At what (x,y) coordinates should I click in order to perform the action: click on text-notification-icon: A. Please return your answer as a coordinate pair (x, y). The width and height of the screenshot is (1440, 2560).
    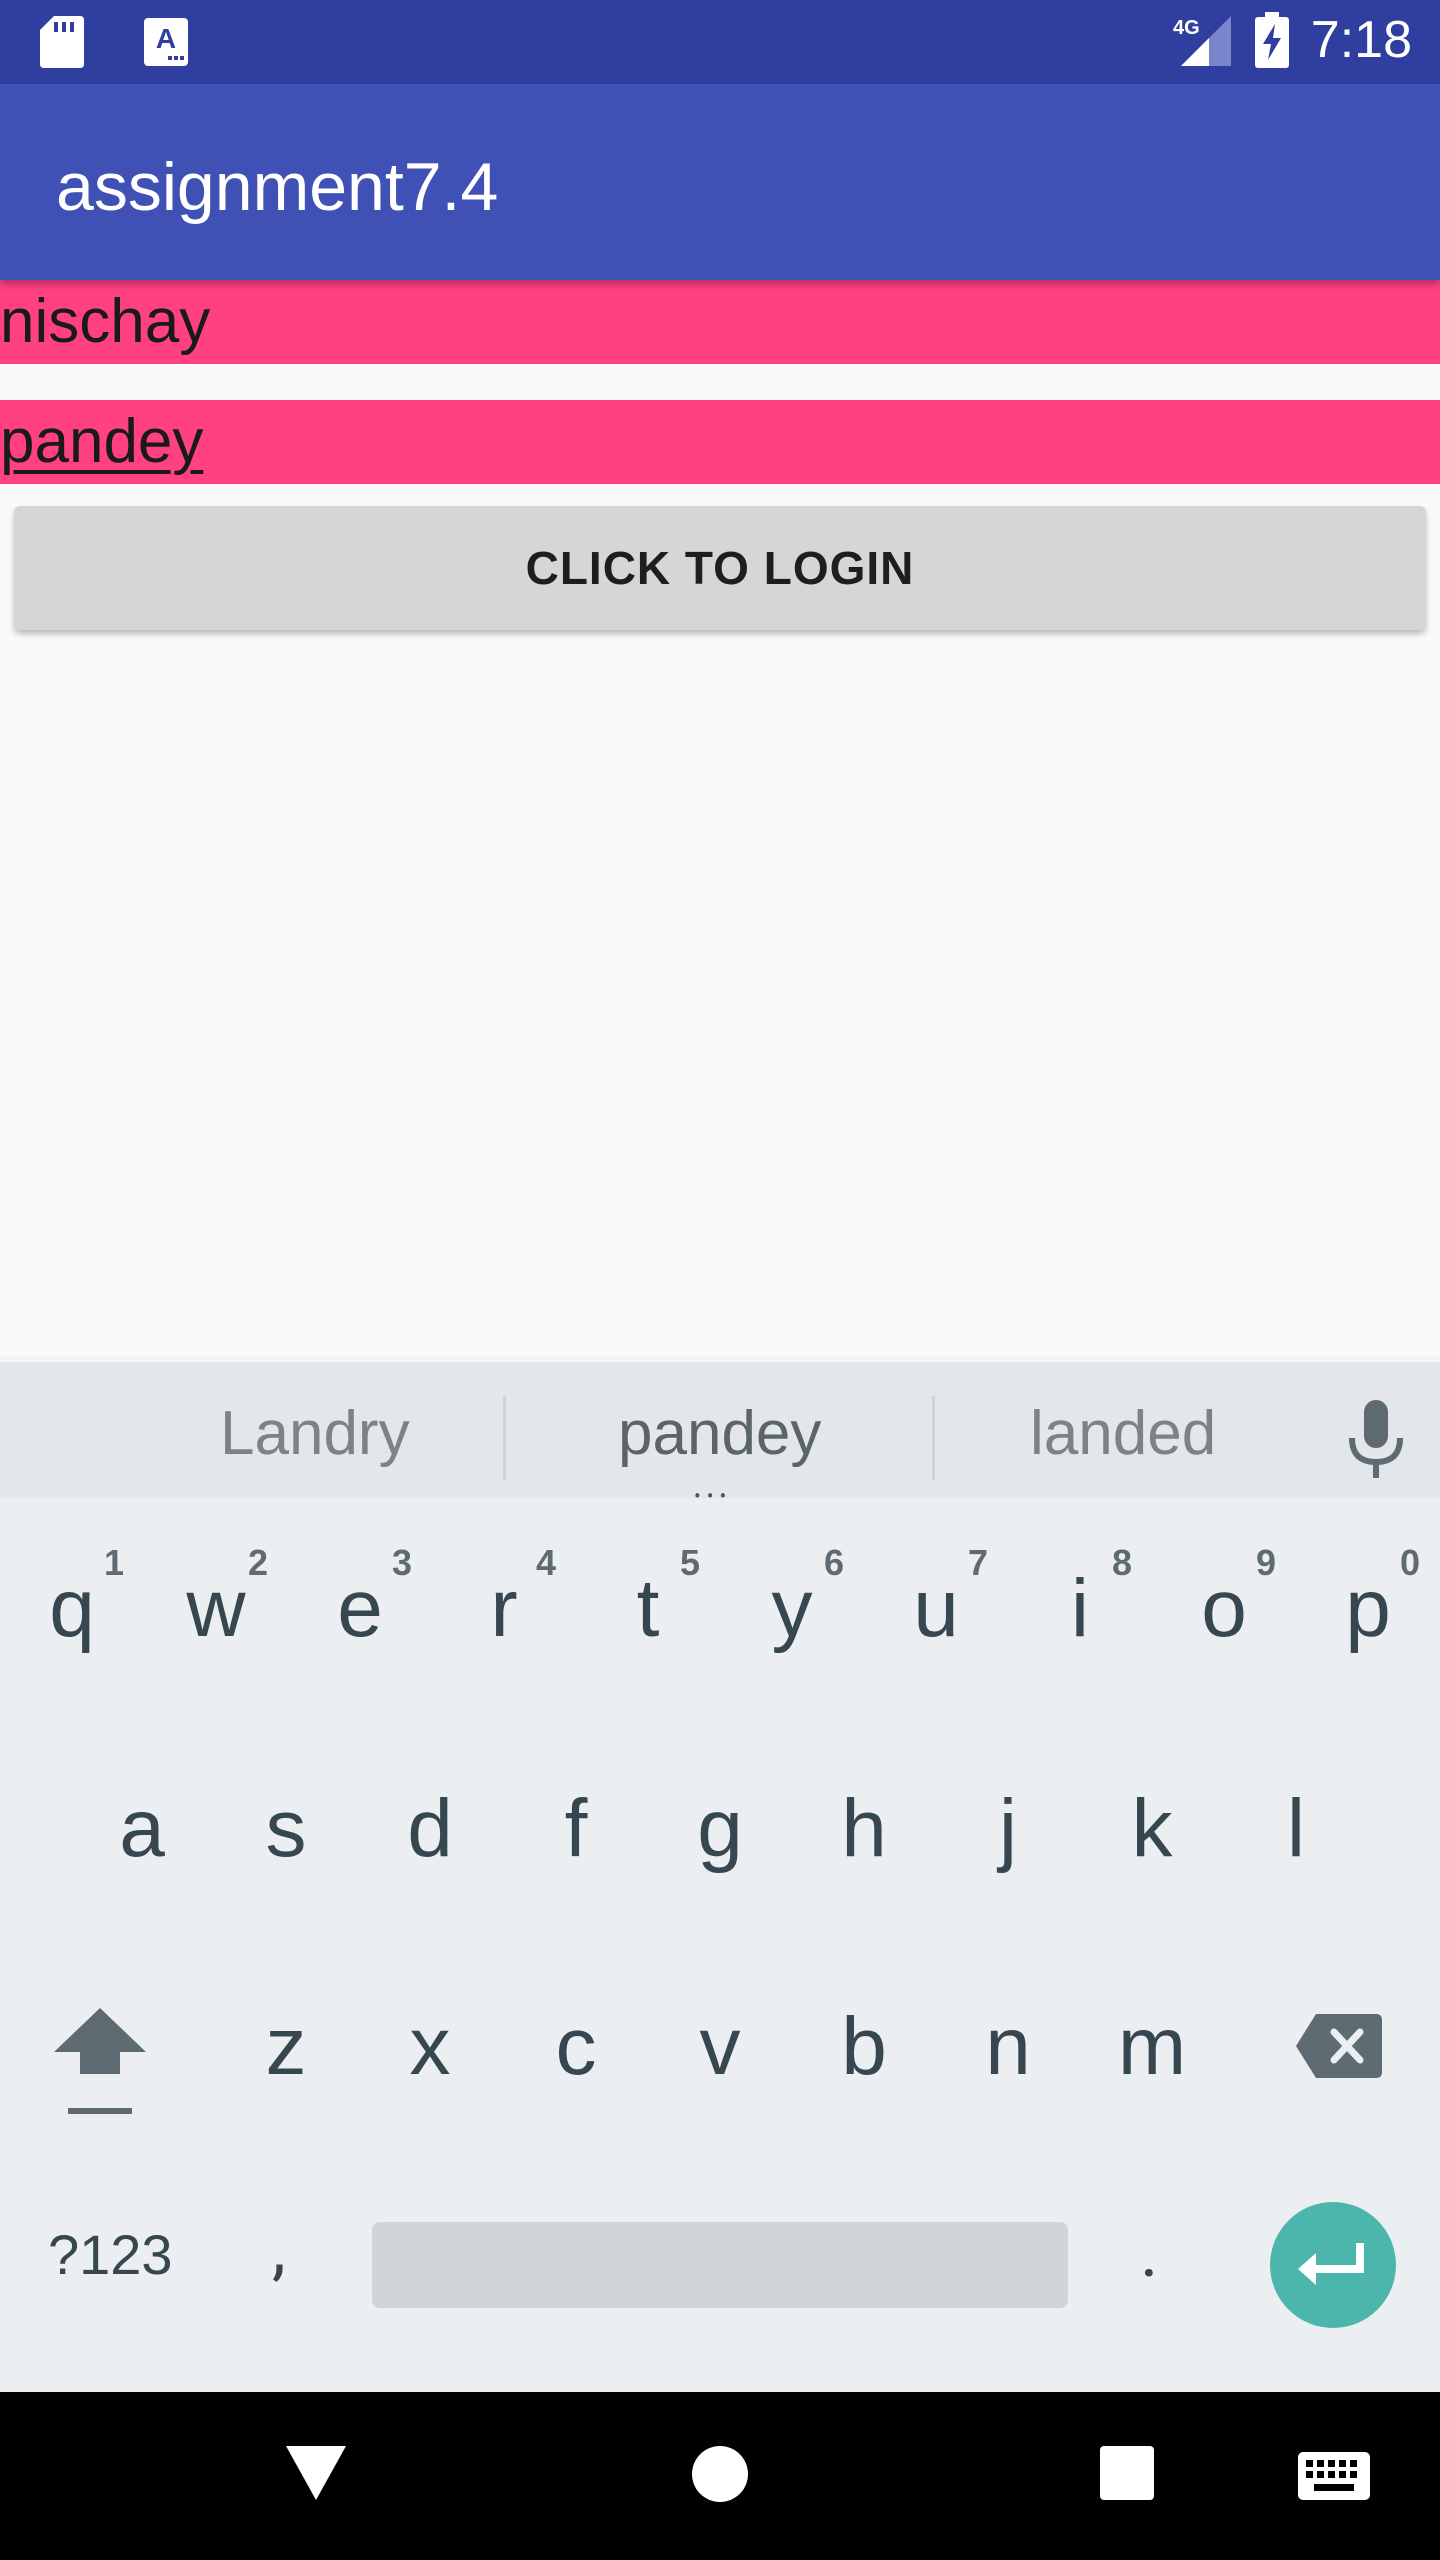
    Looking at the image, I should click on (166, 42).